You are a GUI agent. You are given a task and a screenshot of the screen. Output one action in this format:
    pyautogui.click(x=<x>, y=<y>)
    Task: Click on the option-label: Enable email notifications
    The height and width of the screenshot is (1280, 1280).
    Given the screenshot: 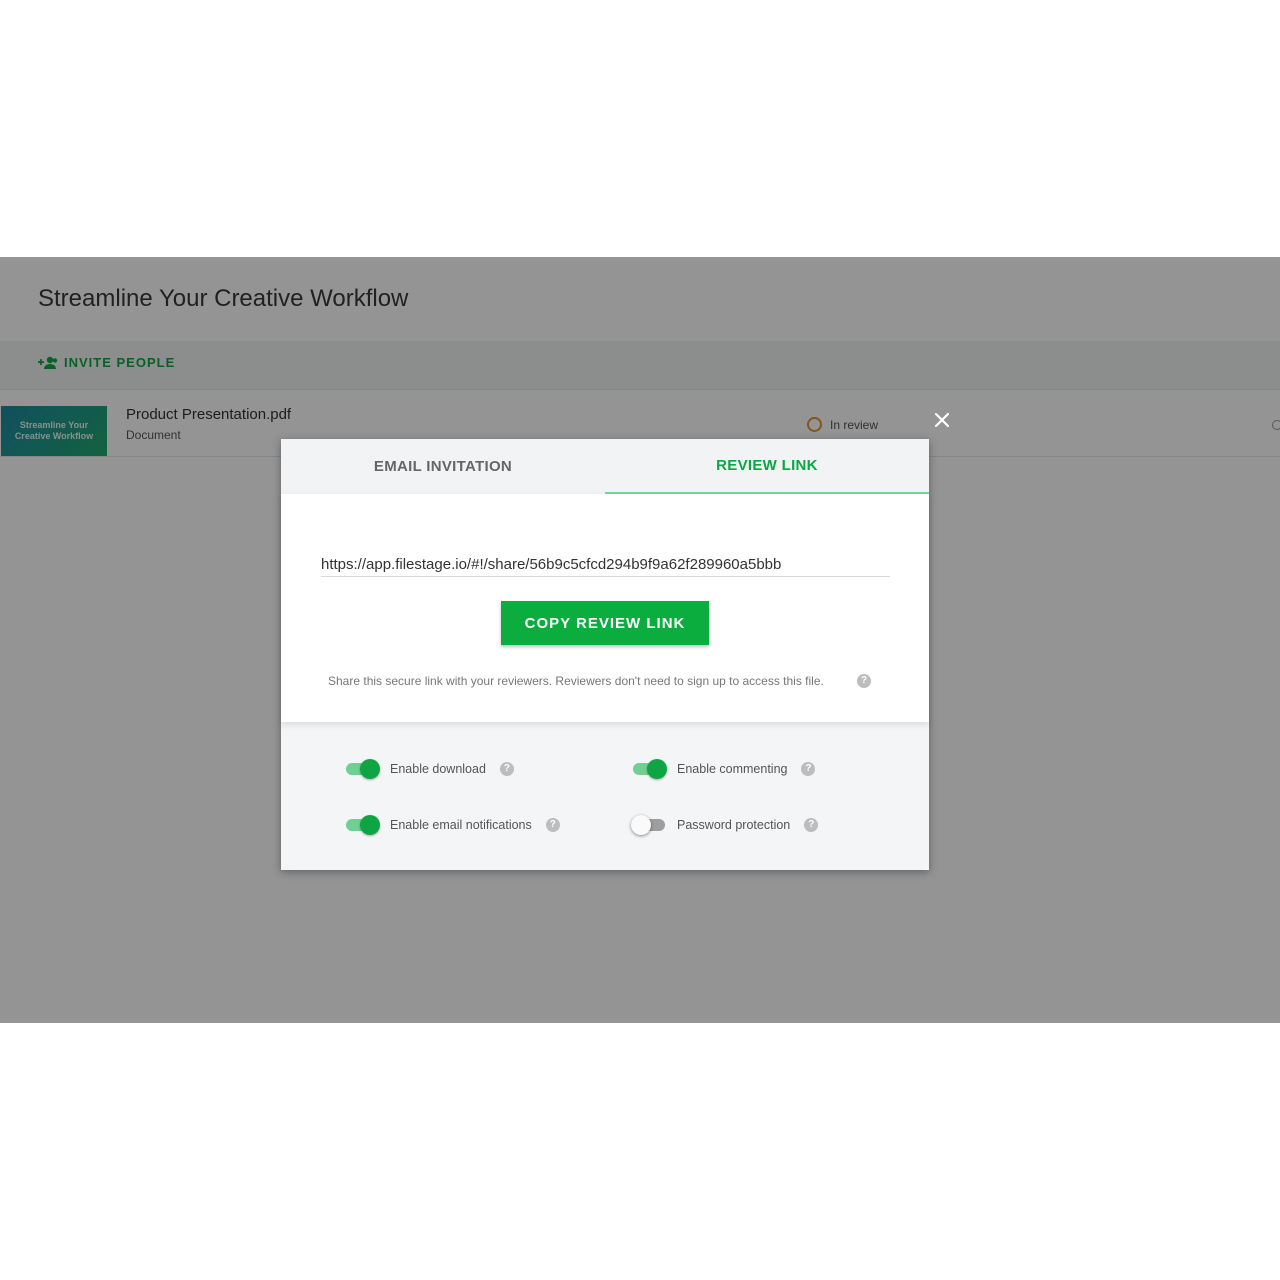 What is the action you would take?
    pyautogui.click(x=461, y=825)
    